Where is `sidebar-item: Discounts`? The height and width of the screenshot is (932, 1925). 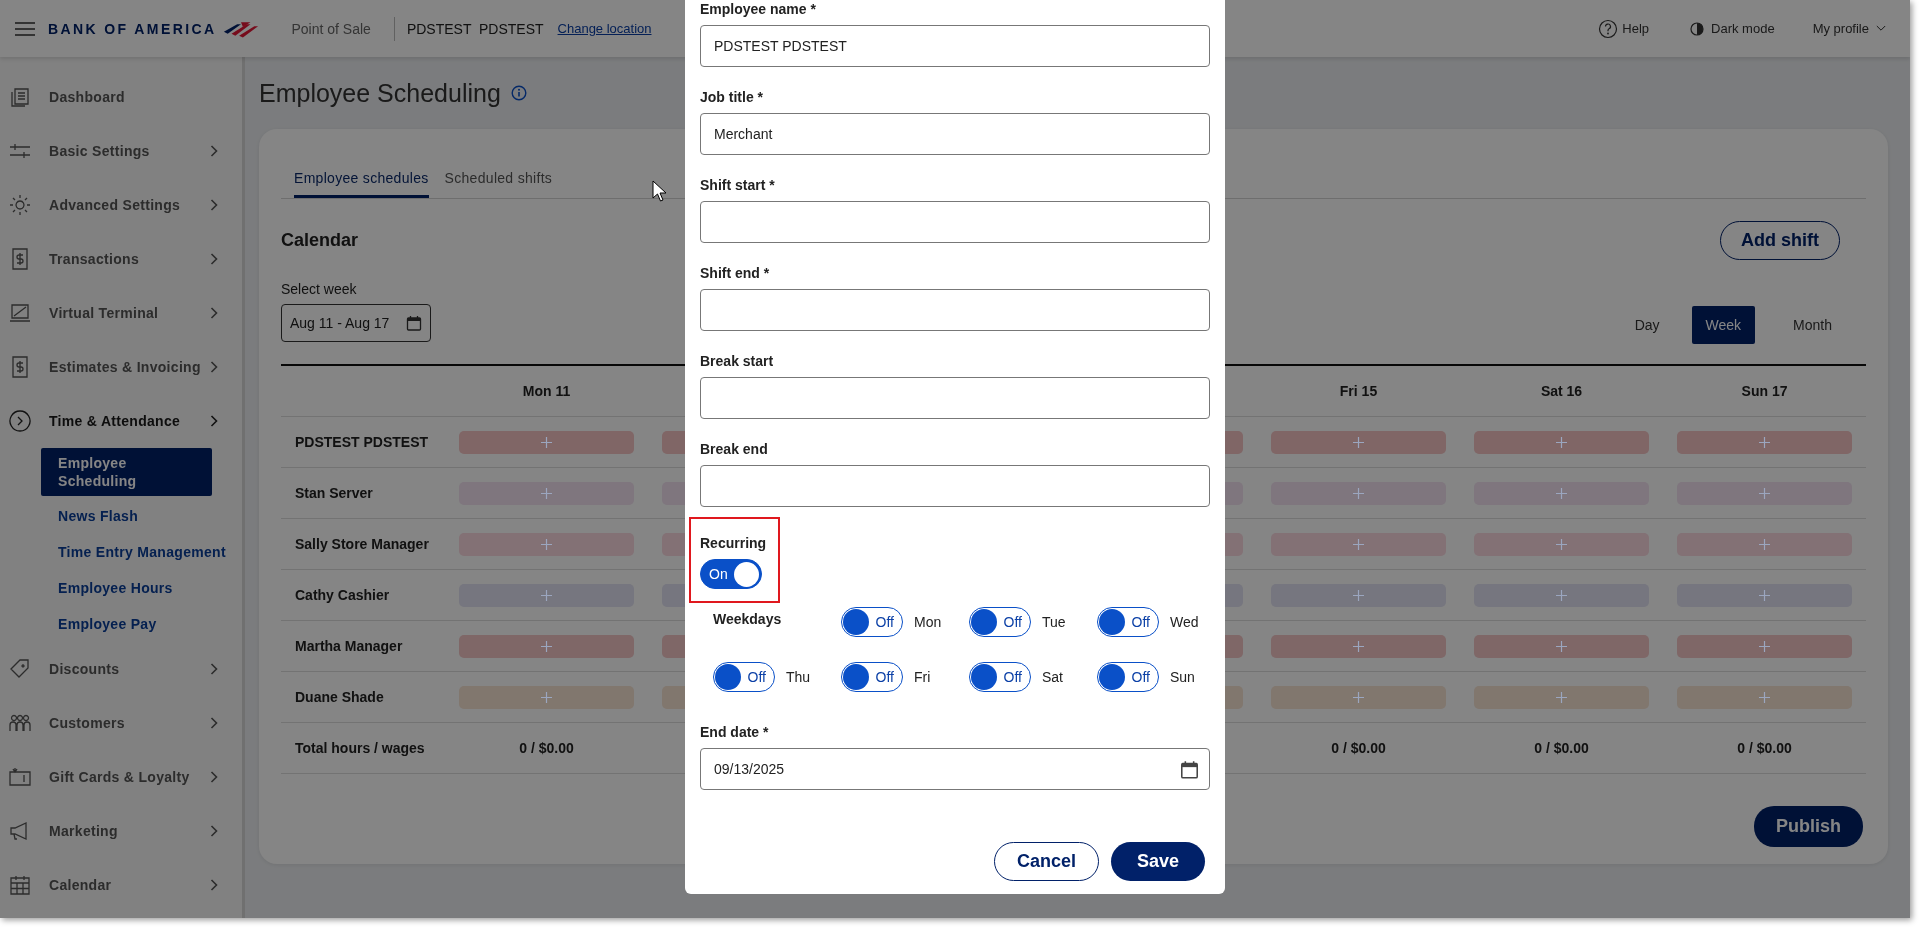 sidebar-item: Discounts is located at coordinates (121, 669).